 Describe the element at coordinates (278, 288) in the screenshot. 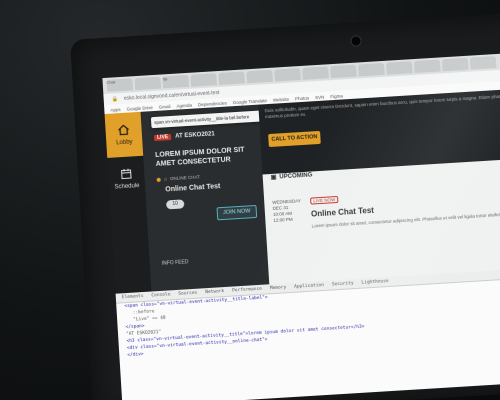

I see `devtools-tab: Memory` at that location.